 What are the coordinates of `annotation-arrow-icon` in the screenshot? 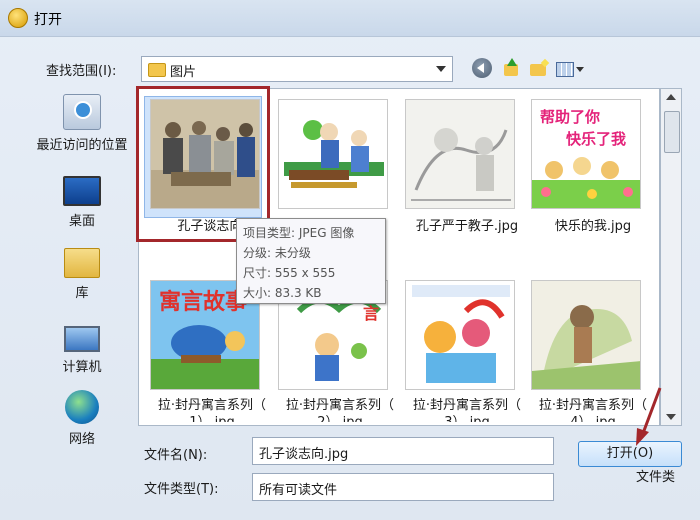 It's located at (649, 416).